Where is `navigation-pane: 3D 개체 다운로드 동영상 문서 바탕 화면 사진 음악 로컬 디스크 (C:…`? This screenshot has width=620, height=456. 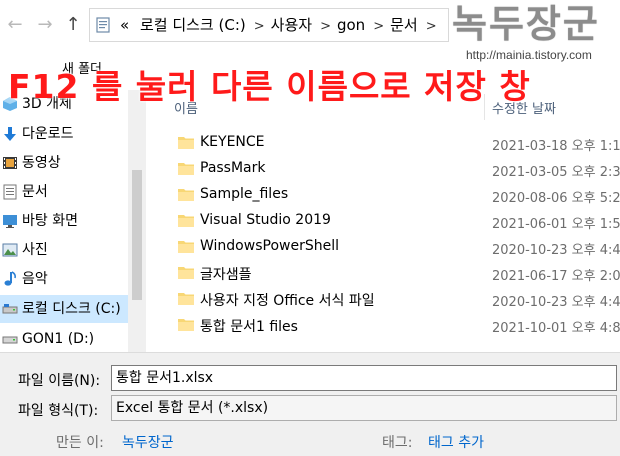
navigation-pane: 3D 개체 다운로드 동영상 문서 바탕 화면 사진 음악 로컬 디스크 (C:… is located at coordinates (64, 221).